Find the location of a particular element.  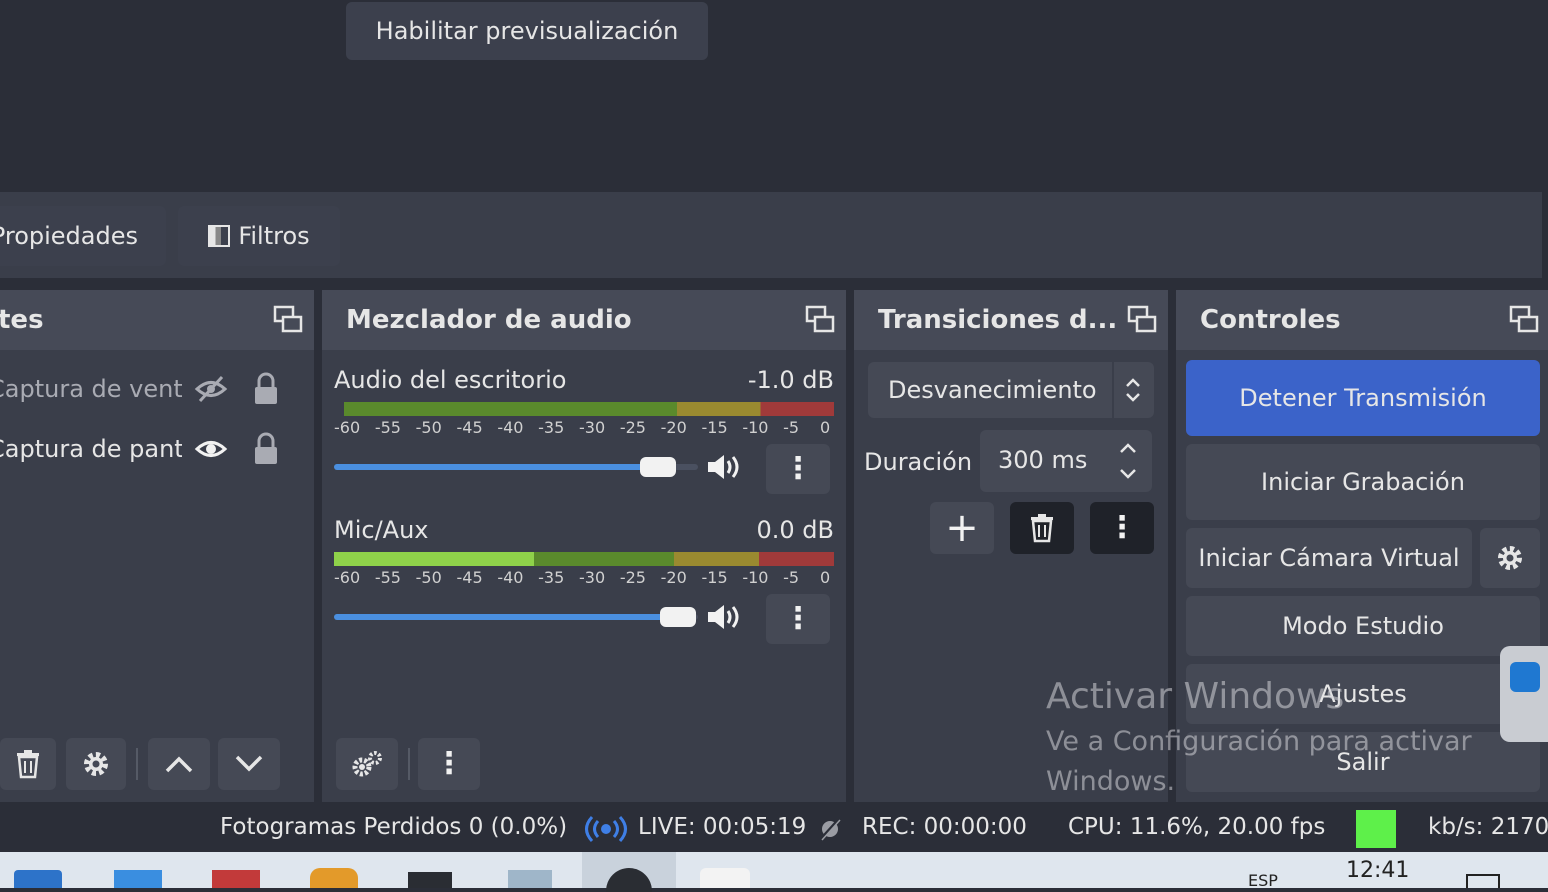

meter-tick-label: -30 is located at coordinates (592, 577).